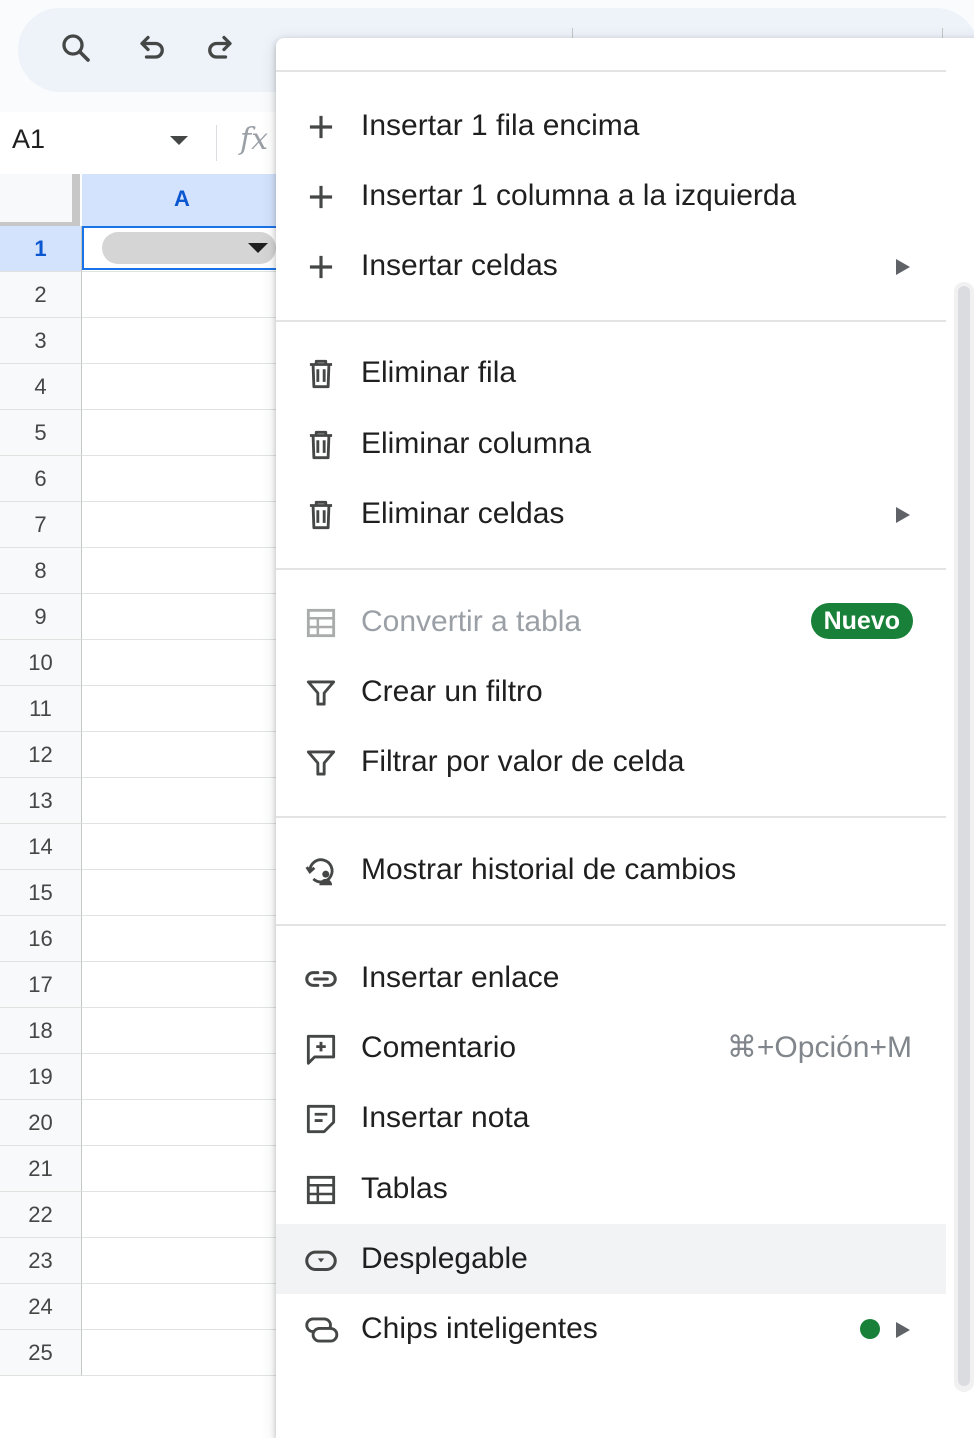  Describe the element at coordinates (151, 48) in the screenshot. I see `undo-icon` at that location.